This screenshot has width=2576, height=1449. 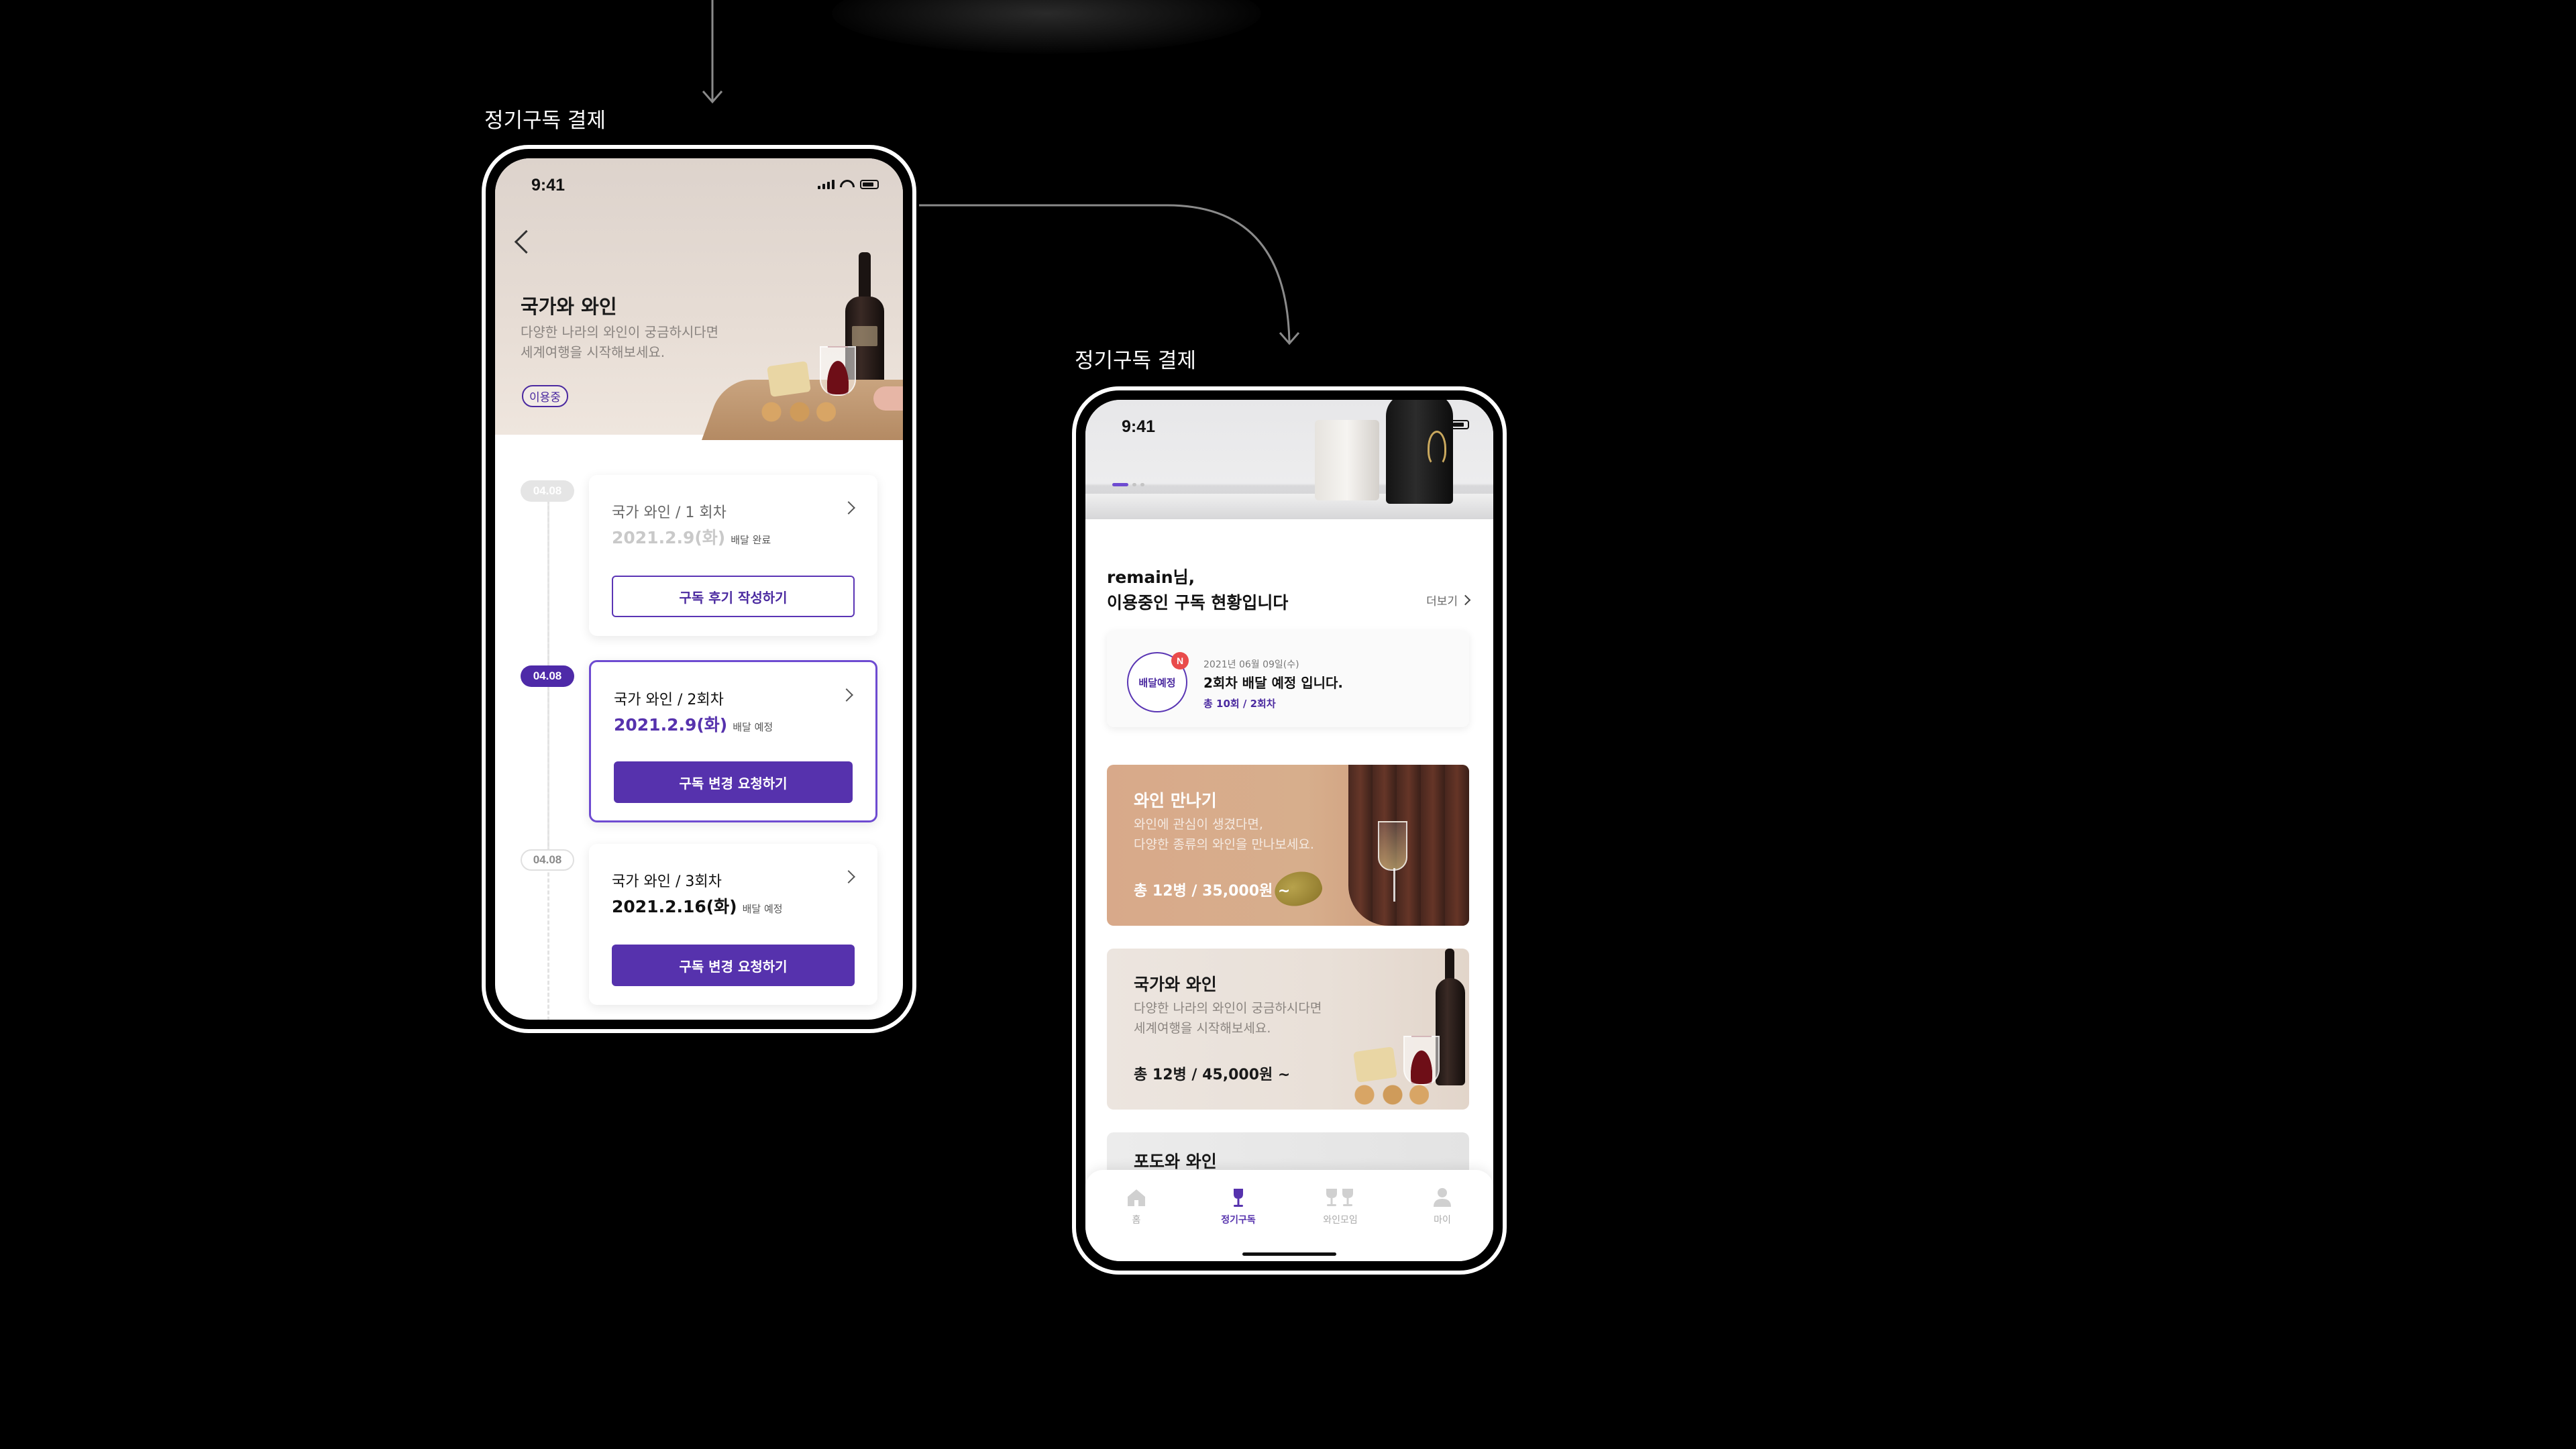 What do you see at coordinates (1254, 834) in the screenshot?
I see `product-description: 와인에 관심이 생겼다면, 다양한 종류의 와인을 만나보세요.` at bounding box center [1254, 834].